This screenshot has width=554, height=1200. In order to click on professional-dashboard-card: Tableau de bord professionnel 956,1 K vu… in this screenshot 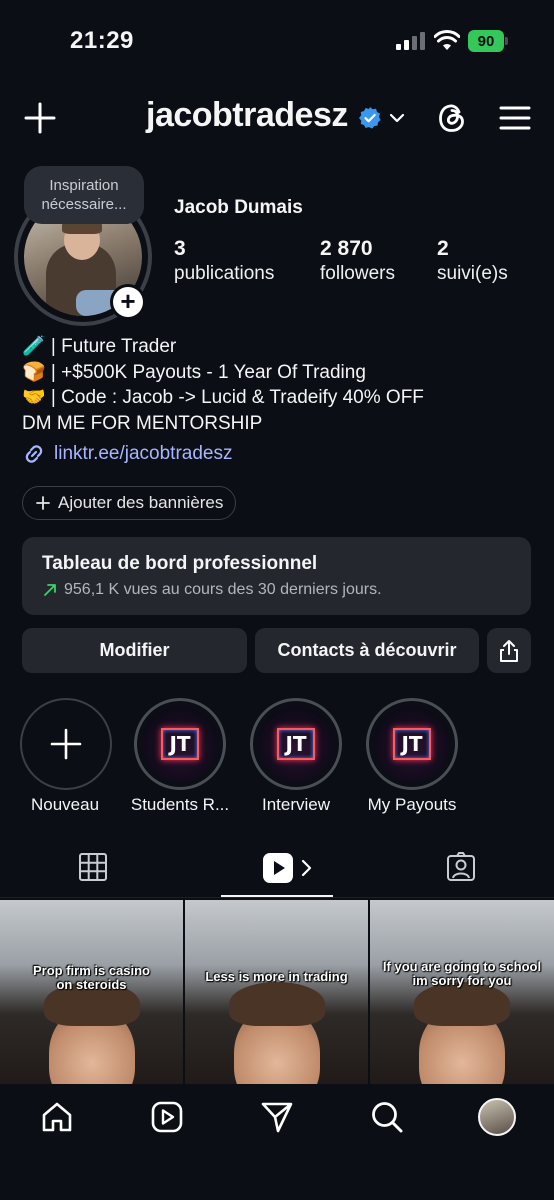, I will do `click(276, 576)`.